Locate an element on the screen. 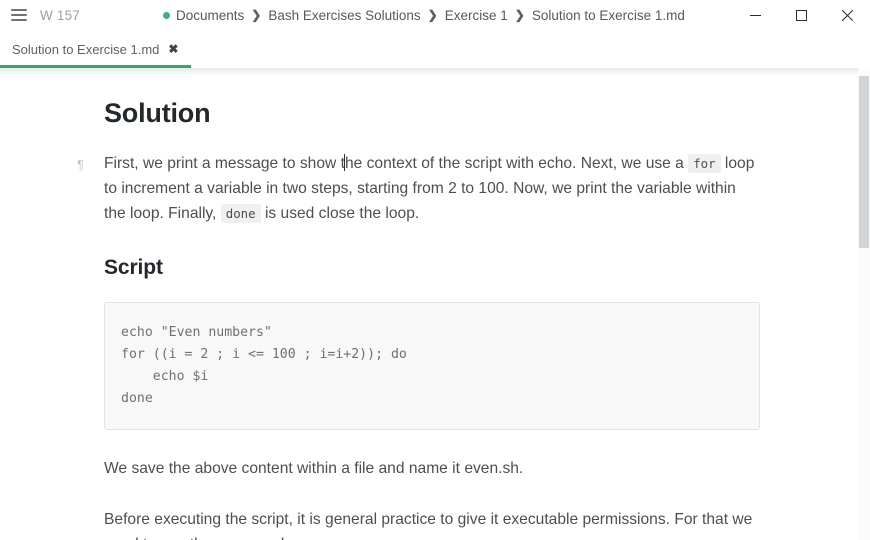  minimize-button is located at coordinates (755, 15).